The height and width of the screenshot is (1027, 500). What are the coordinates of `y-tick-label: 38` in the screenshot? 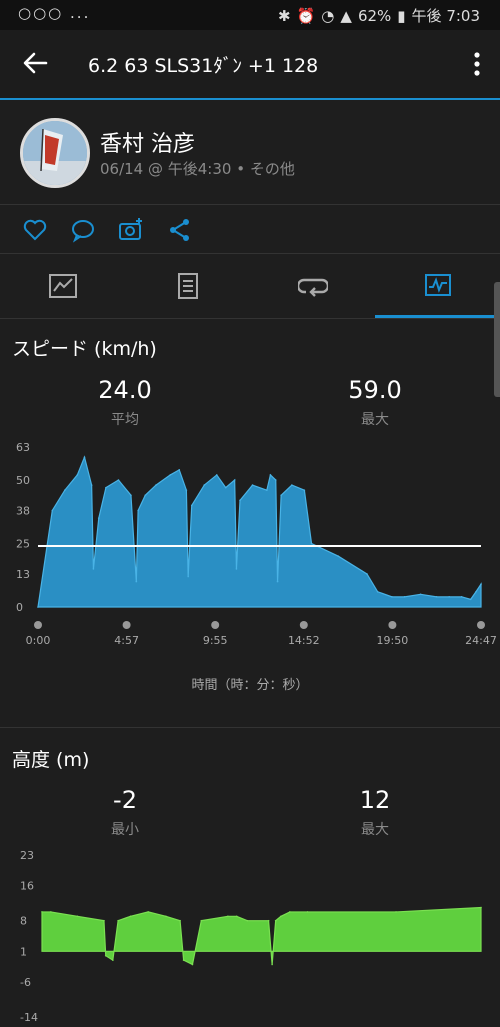 It's located at (23, 510).